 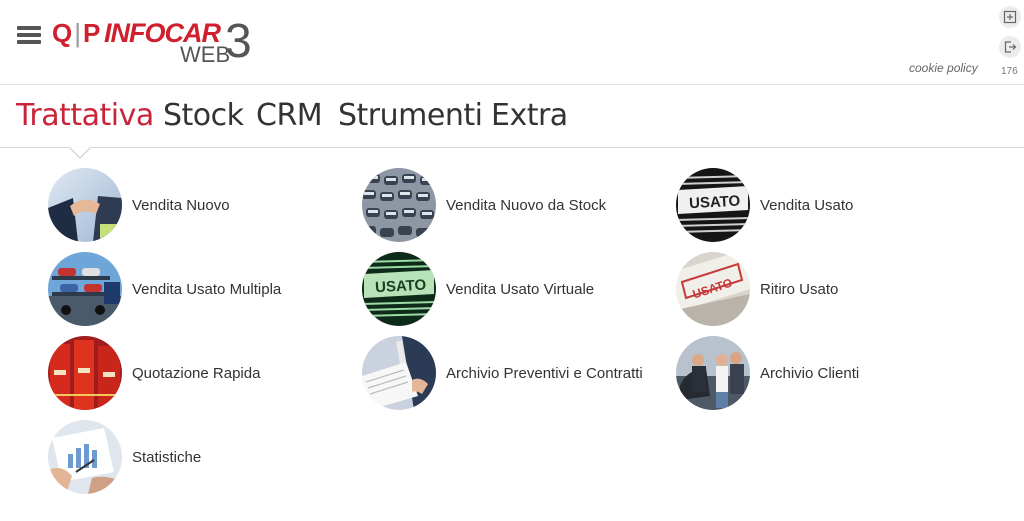 I want to click on logo-web: WEB, so click(x=205, y=54).